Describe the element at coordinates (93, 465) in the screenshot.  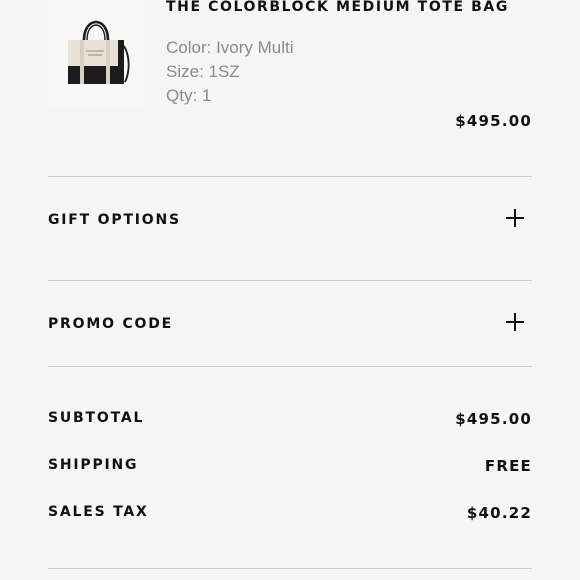
I see `shipping-label: SHIPPING` at that location.